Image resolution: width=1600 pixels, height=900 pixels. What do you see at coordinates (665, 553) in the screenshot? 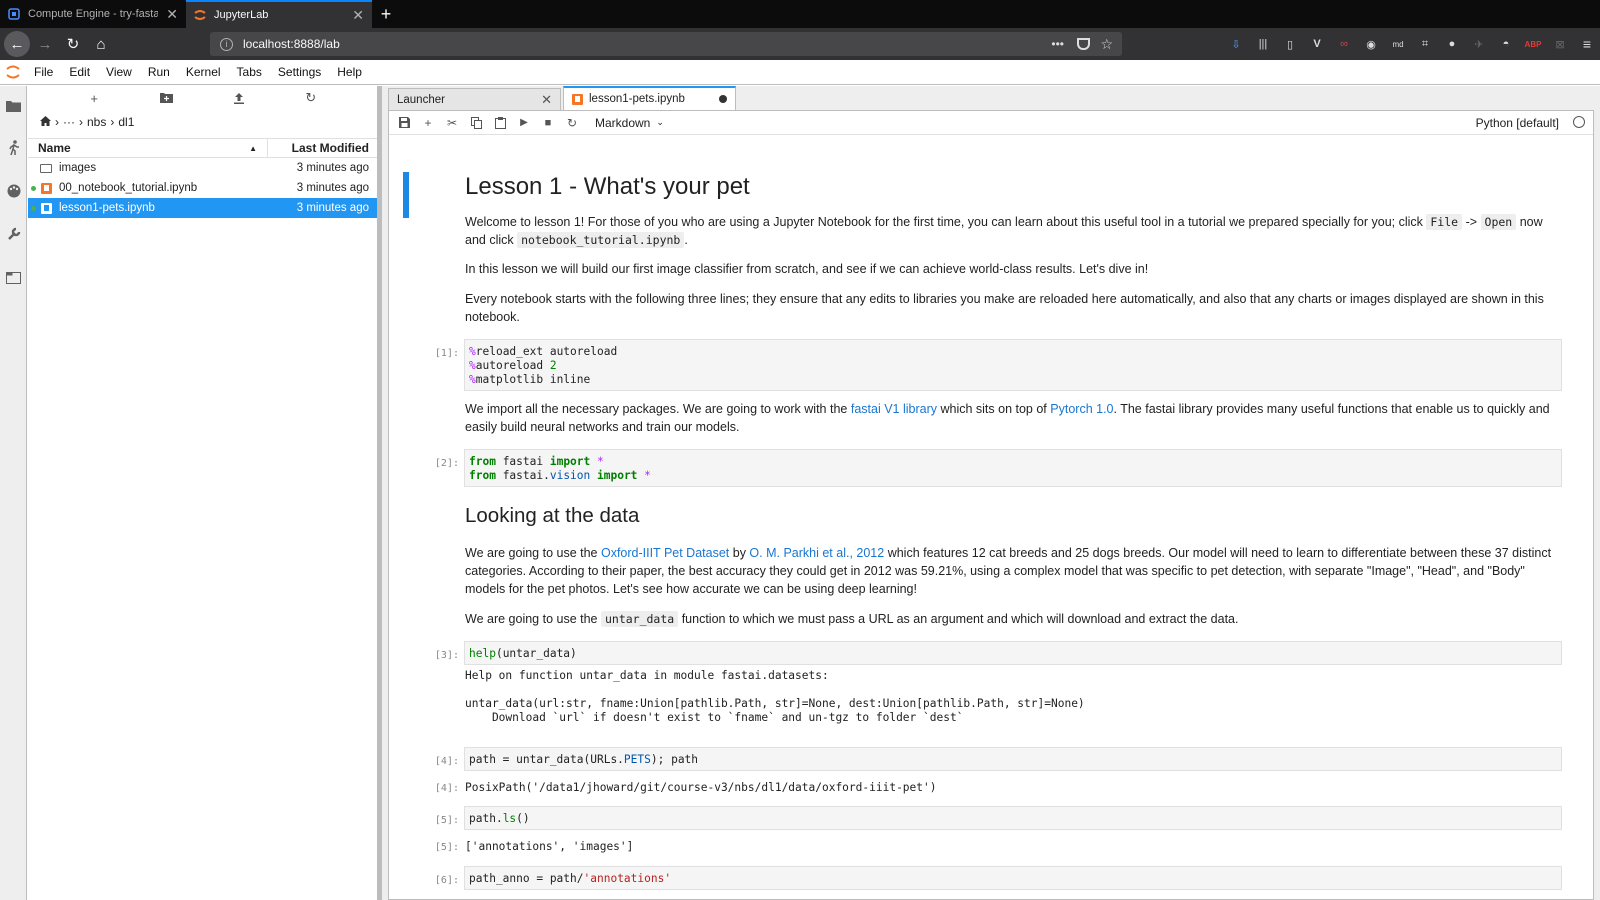
I see `link-oxford-pet-dataset: Oxford-IIIT Pet Dataset` at bounding box center [665, 553].